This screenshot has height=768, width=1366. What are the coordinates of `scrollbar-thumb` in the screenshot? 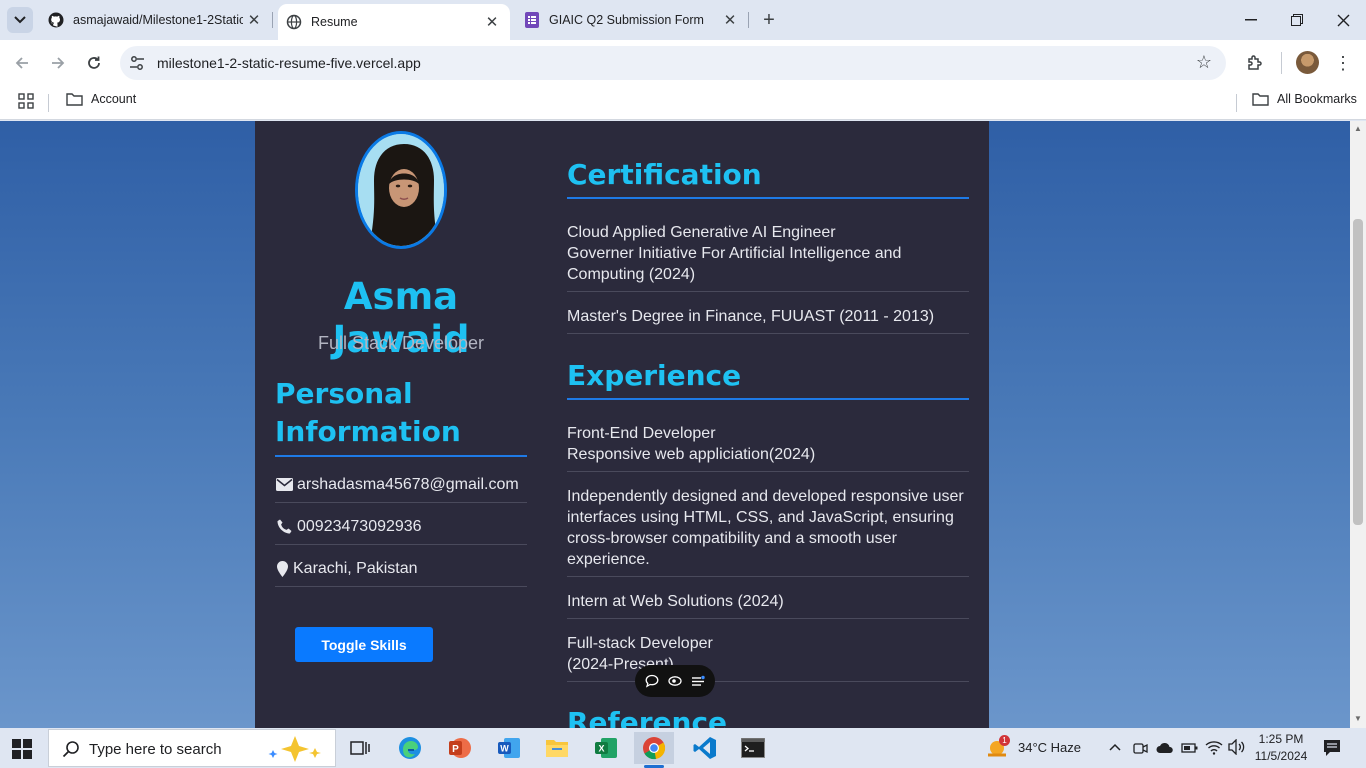 It's located at (1358, 372).